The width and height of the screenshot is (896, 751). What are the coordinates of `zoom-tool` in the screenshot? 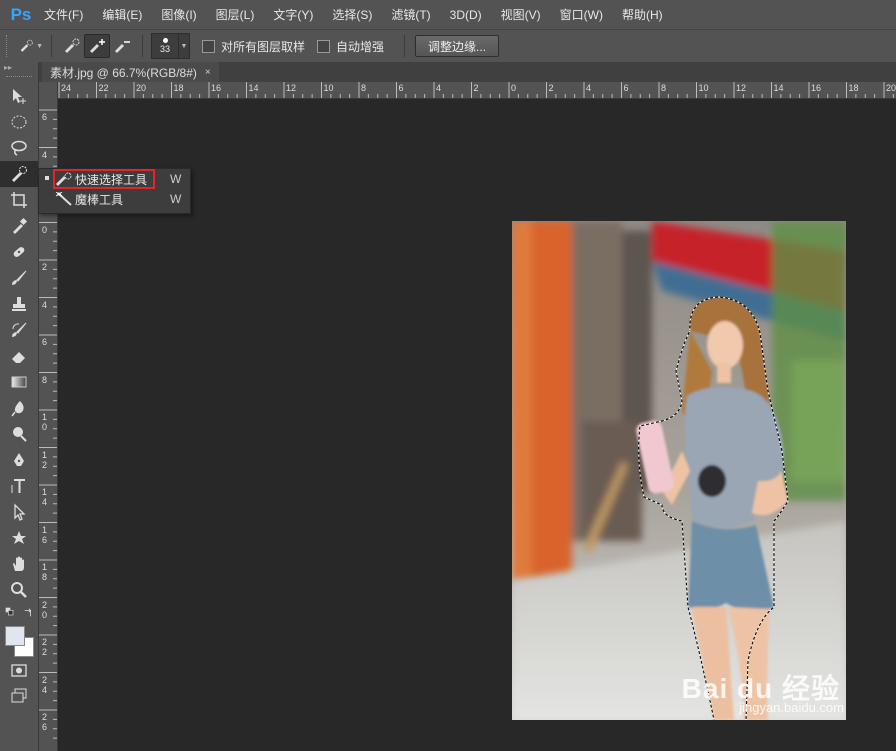 It's located at (19, 590).